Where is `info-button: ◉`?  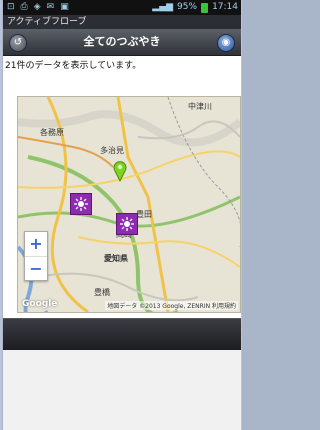 info-button: ◉ is located at coordinates (226, 43).